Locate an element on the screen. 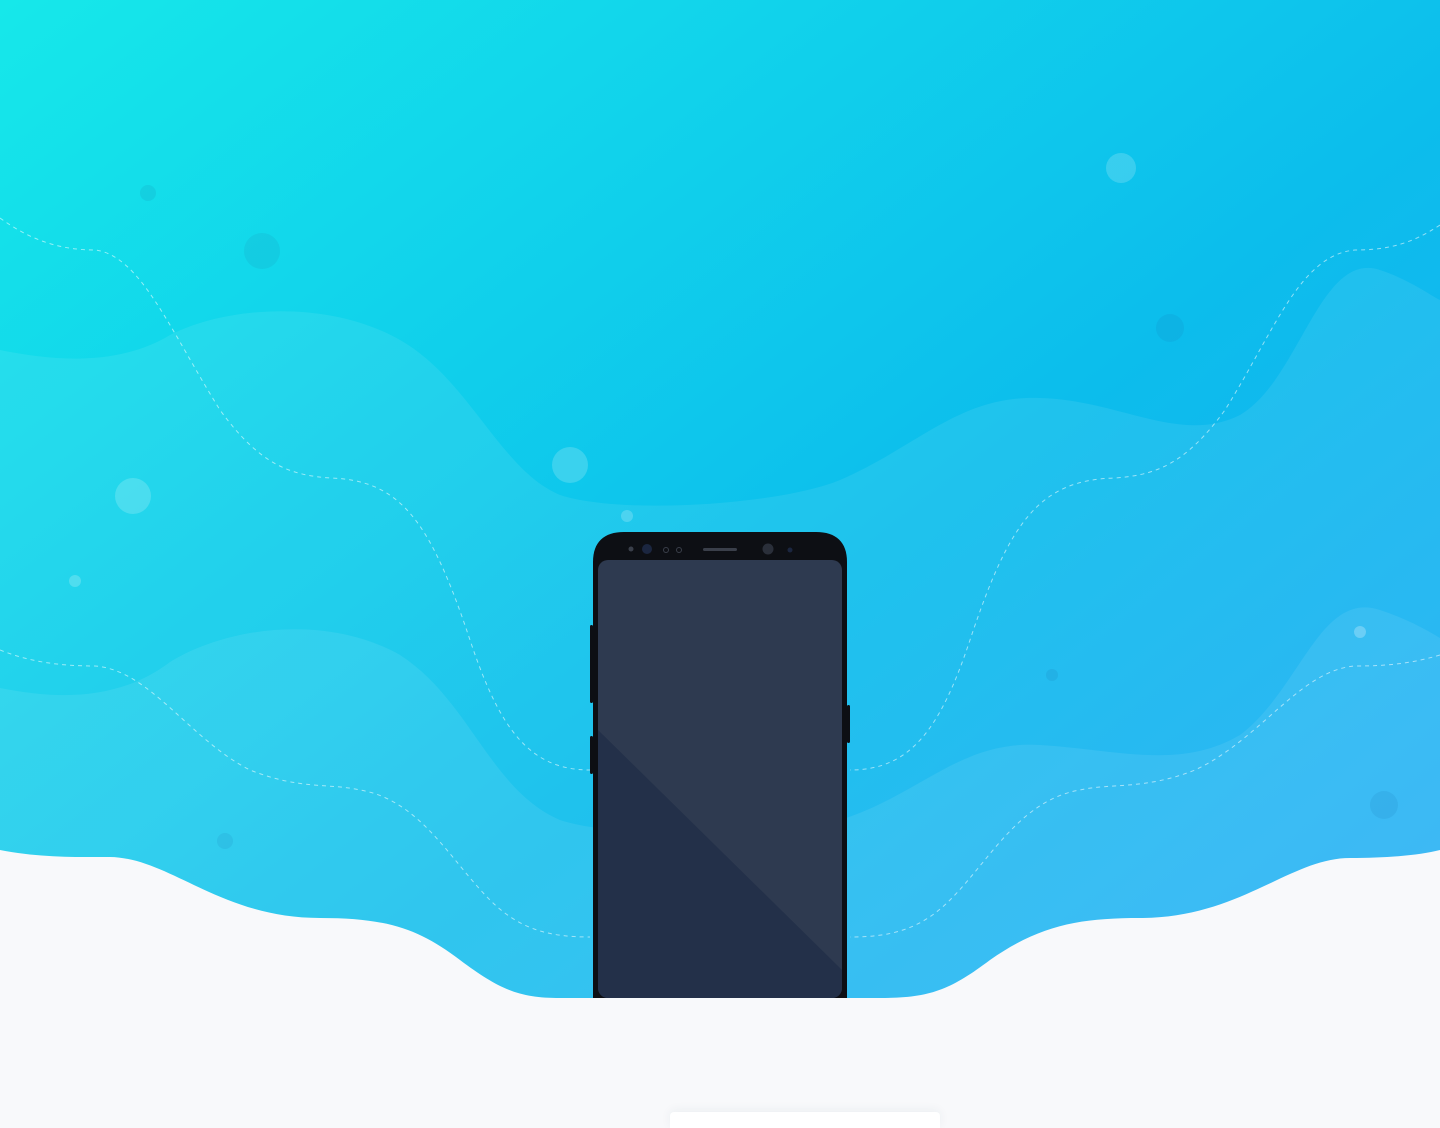 The height and width of the screenshot is (1128, 1440). phone-mockup-icon is located at coordinates (720, 765).